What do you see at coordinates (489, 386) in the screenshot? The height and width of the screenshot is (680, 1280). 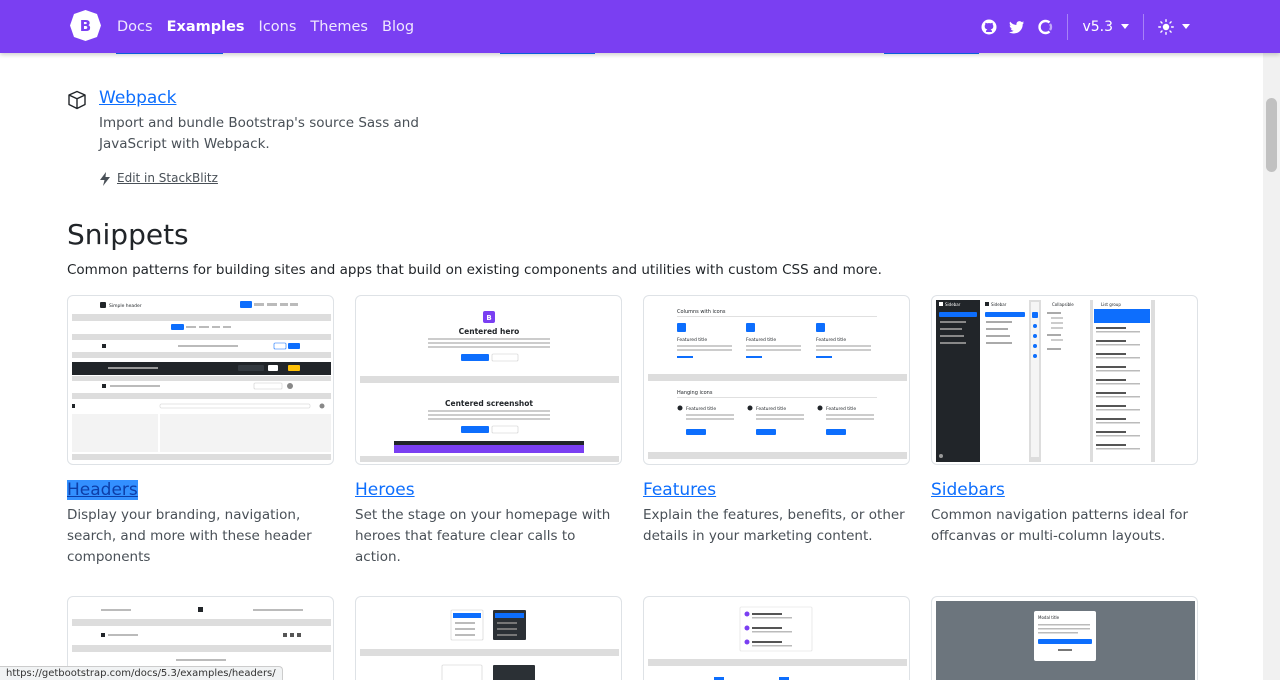 I see `heroes-preview: B Centered hero Centered screenshot` at bounding box center [489, 386].